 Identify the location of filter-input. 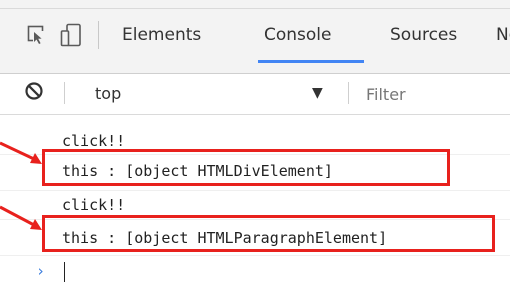
(434, 94).